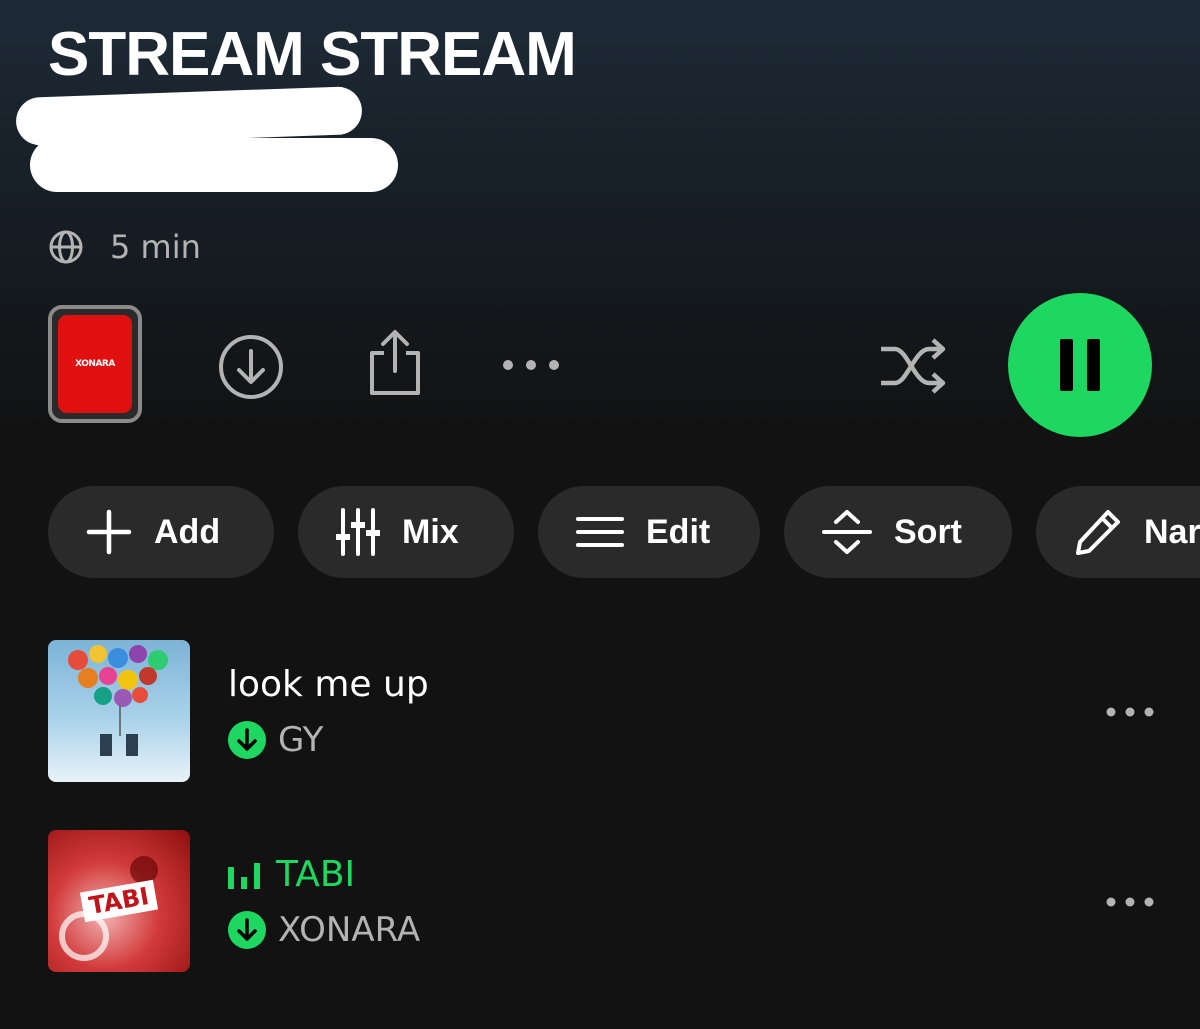  Describe the element at coordinates (118, 700) in the screenshot. I see `balloons-artwork` at that location.